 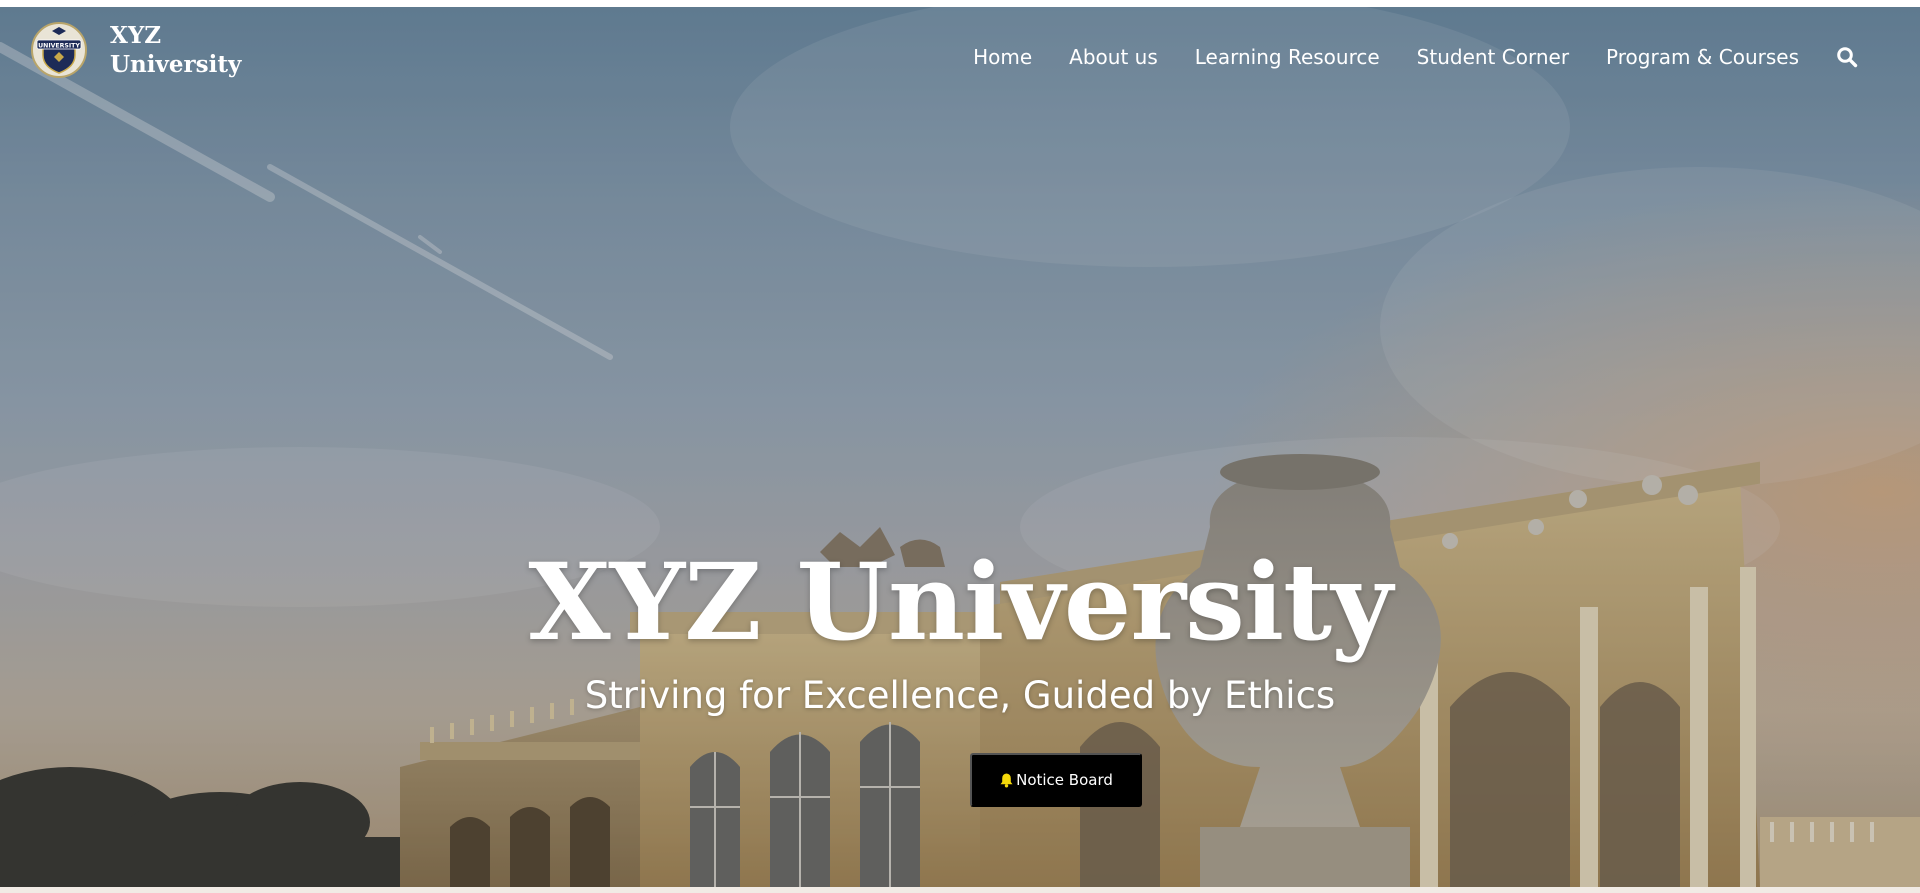 I want to click on page-bottom-strip, so click(x=960, y=890).